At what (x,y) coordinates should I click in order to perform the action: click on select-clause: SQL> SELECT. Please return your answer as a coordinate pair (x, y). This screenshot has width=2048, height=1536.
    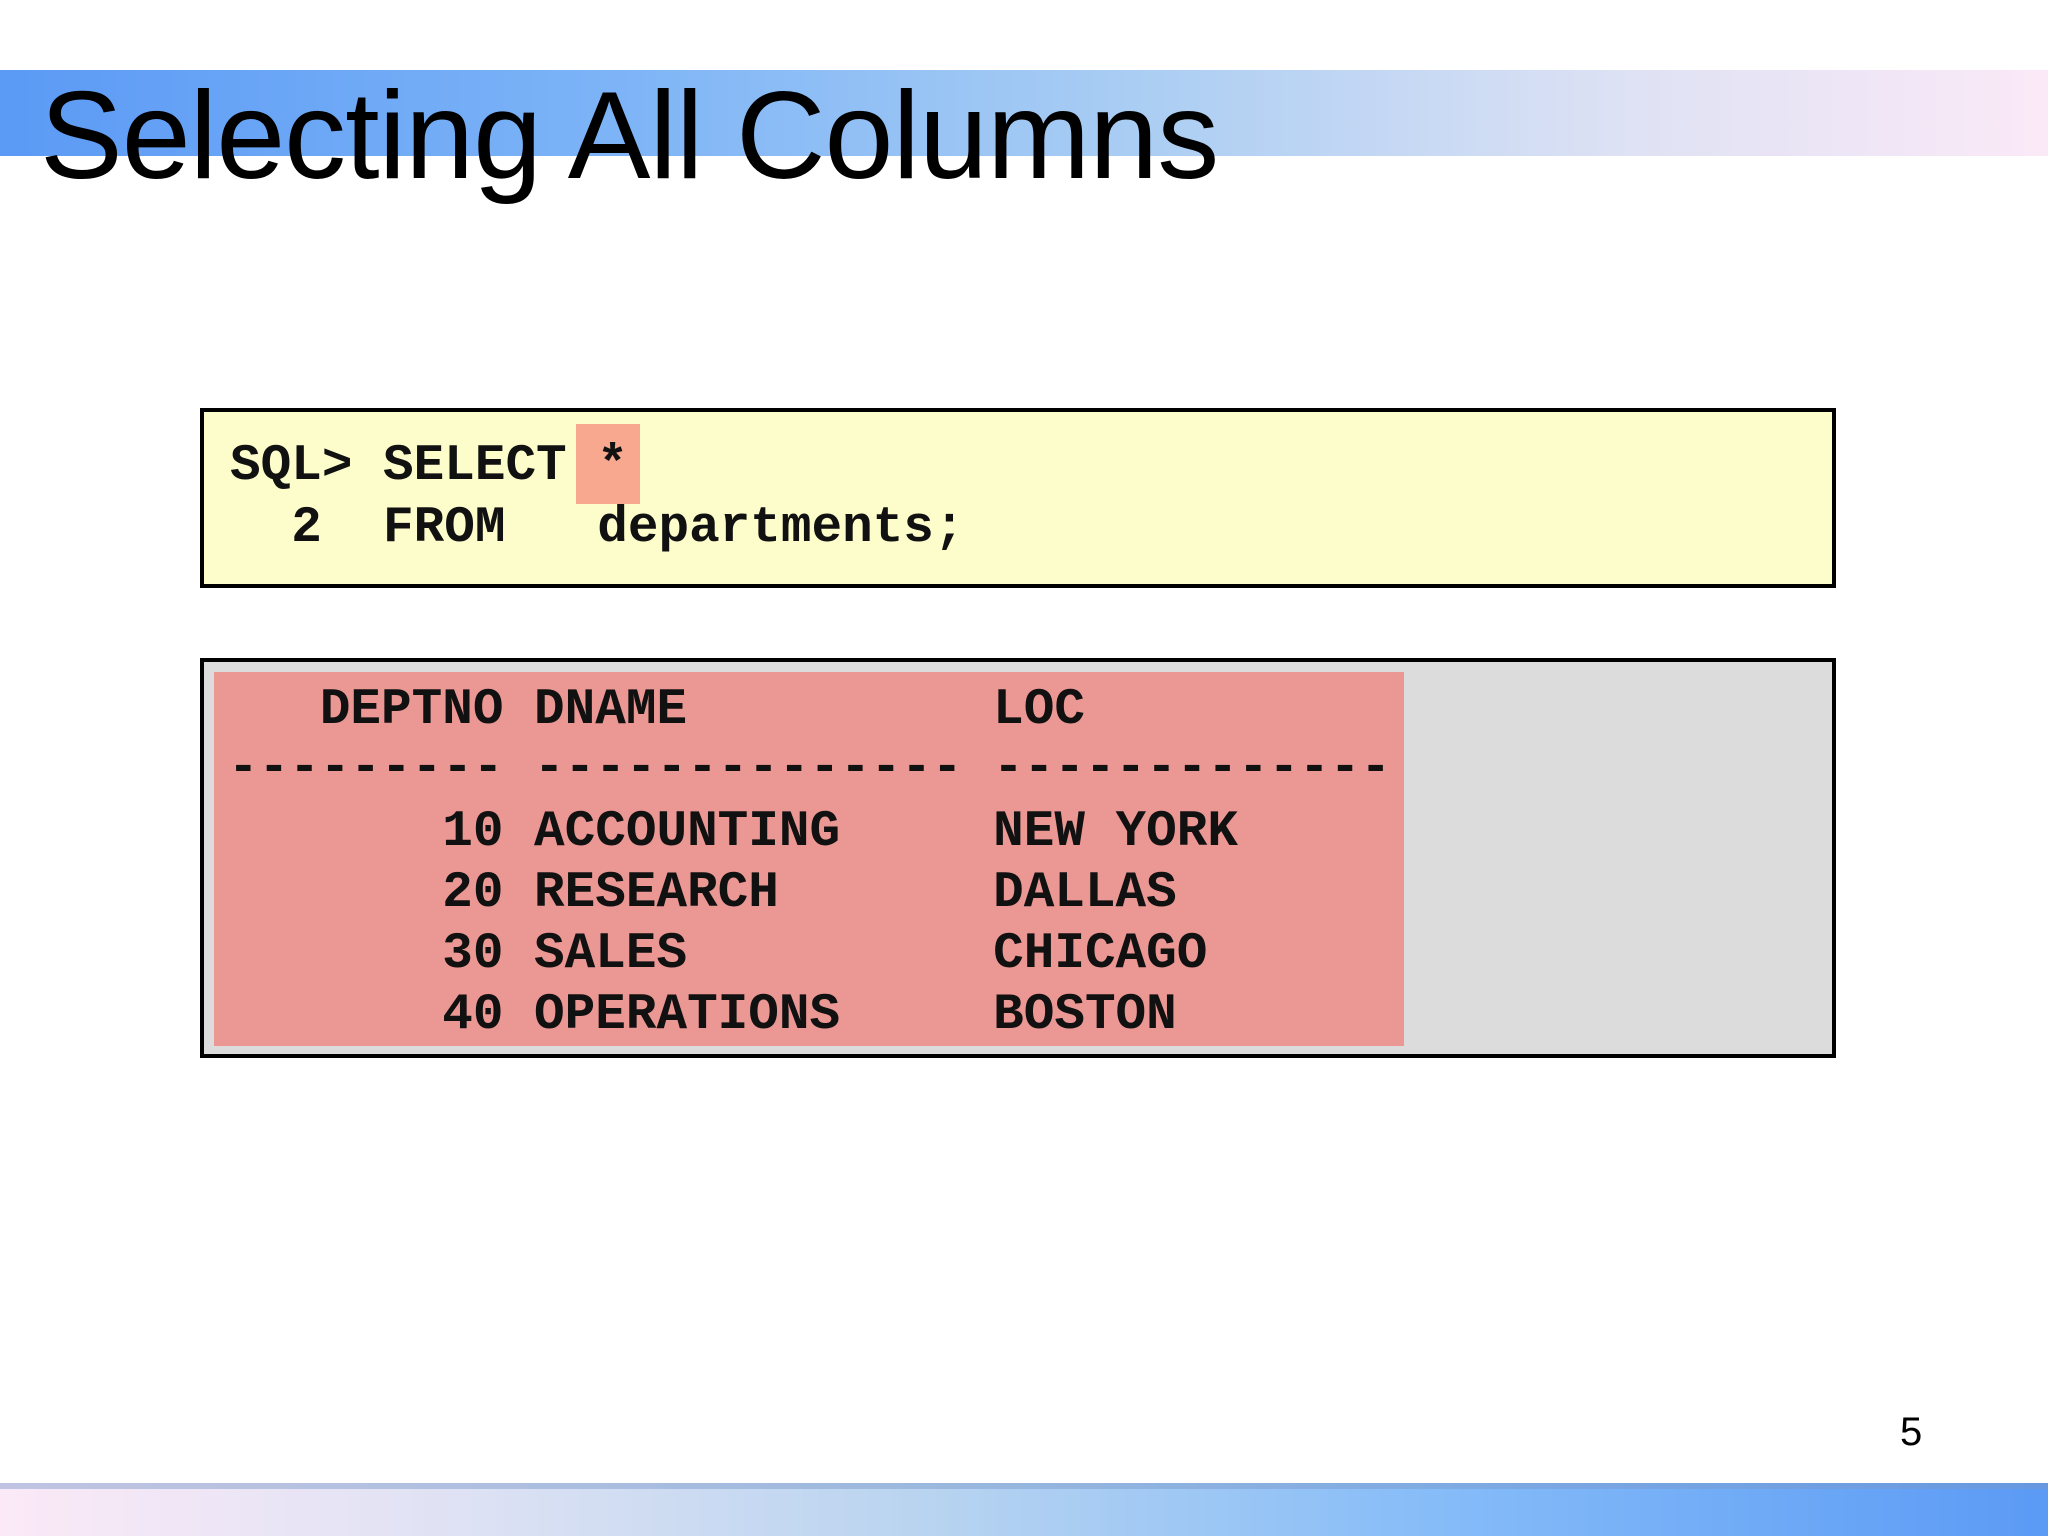
    Looking at the image, I should click on (414, 466).